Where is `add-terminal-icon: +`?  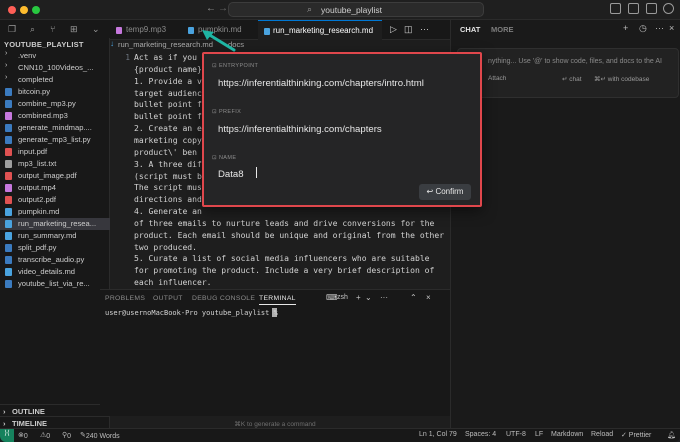 add-terminal-icon: + is located at coordinates (358, 297).